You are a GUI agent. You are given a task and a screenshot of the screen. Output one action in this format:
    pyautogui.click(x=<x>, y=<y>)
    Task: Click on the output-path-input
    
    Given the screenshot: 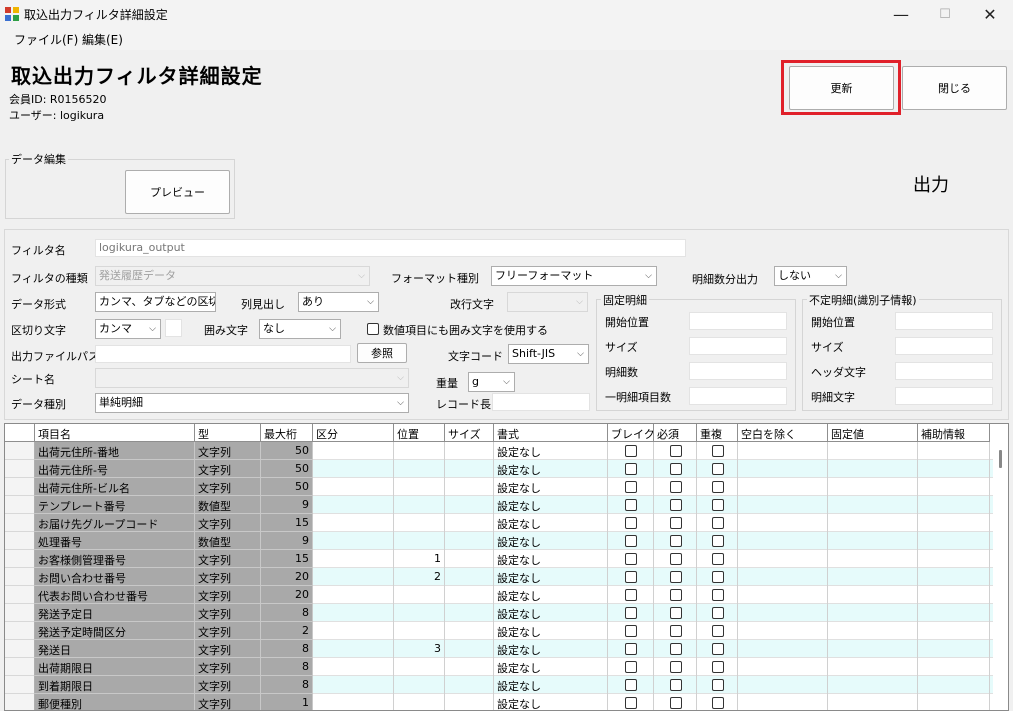 What is the action you would take?
    pyautogui.click(x=223, y=354)
    